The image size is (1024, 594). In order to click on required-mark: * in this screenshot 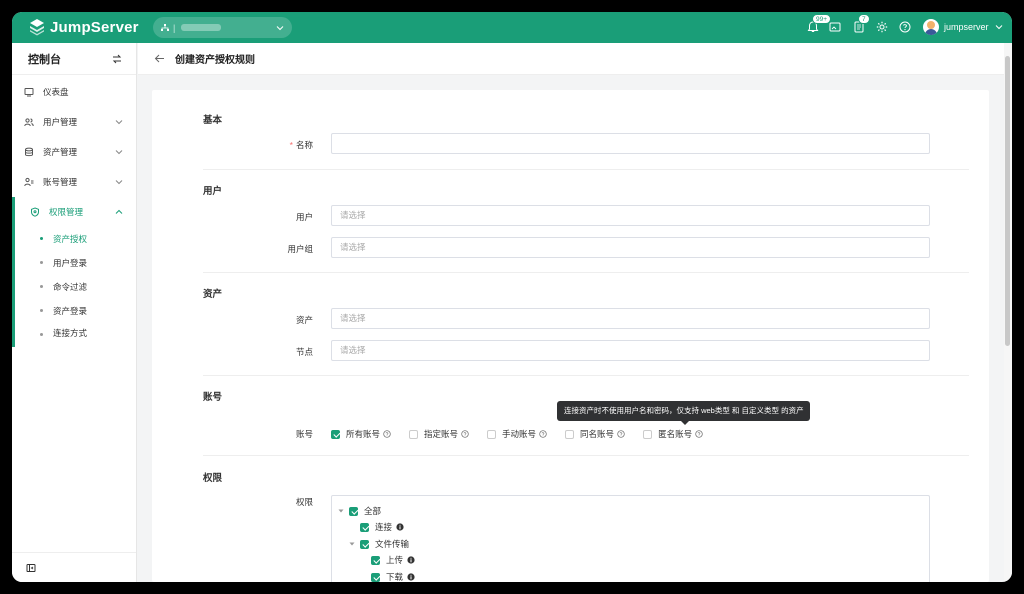, I will do `click(291, 145)`.